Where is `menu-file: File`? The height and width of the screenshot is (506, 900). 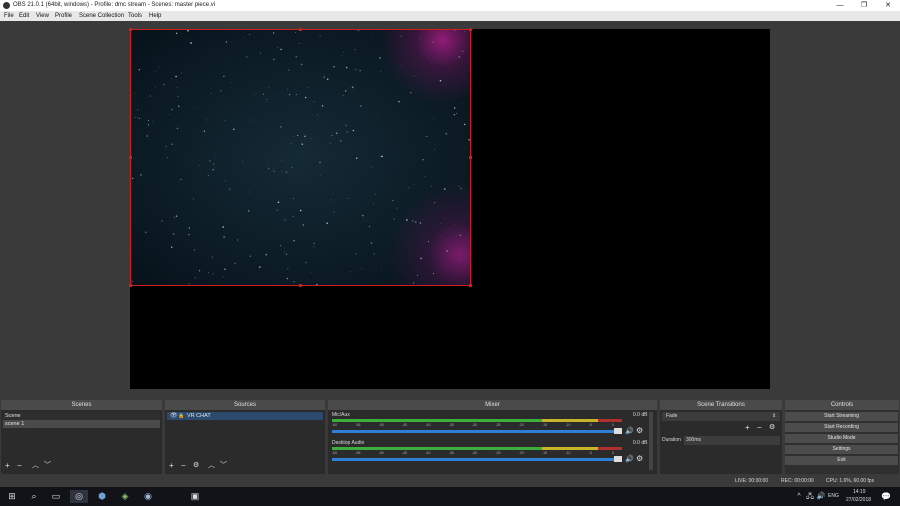
menu-file: File is located at coordinates (9, 16).